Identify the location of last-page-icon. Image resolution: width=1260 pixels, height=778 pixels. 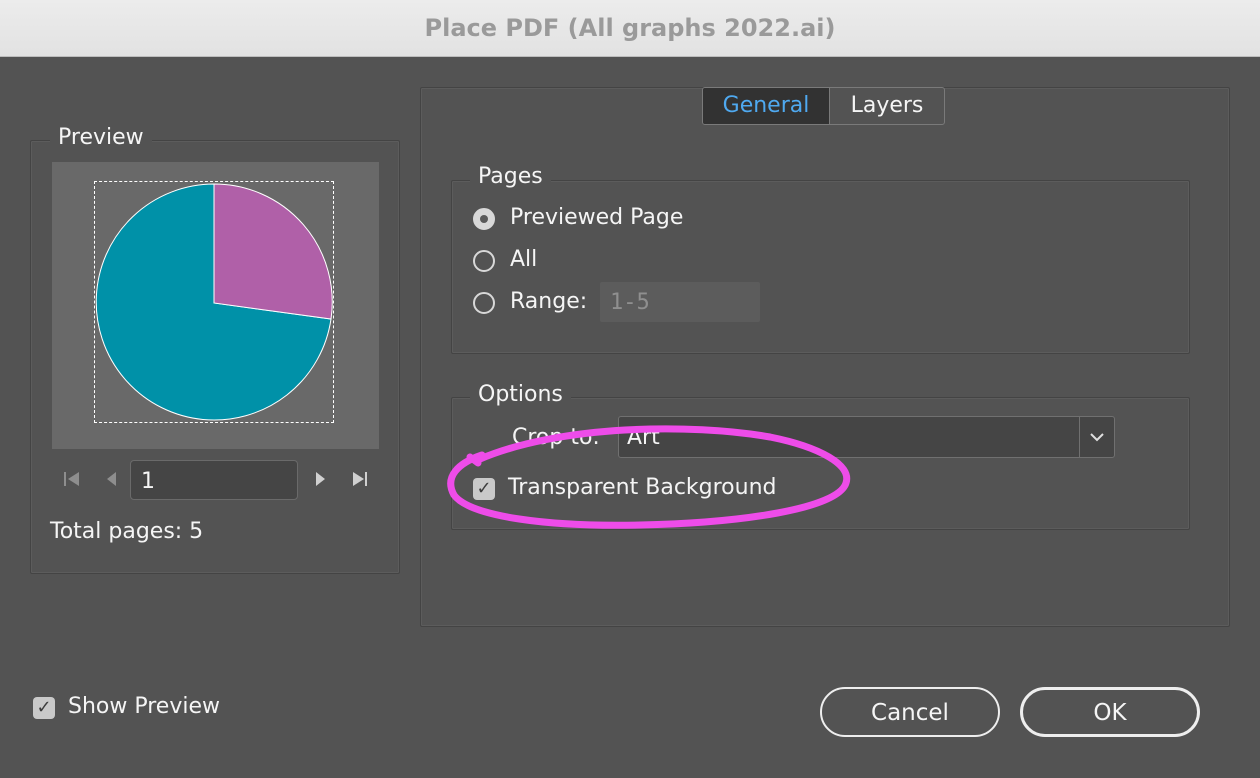
(360, 481).